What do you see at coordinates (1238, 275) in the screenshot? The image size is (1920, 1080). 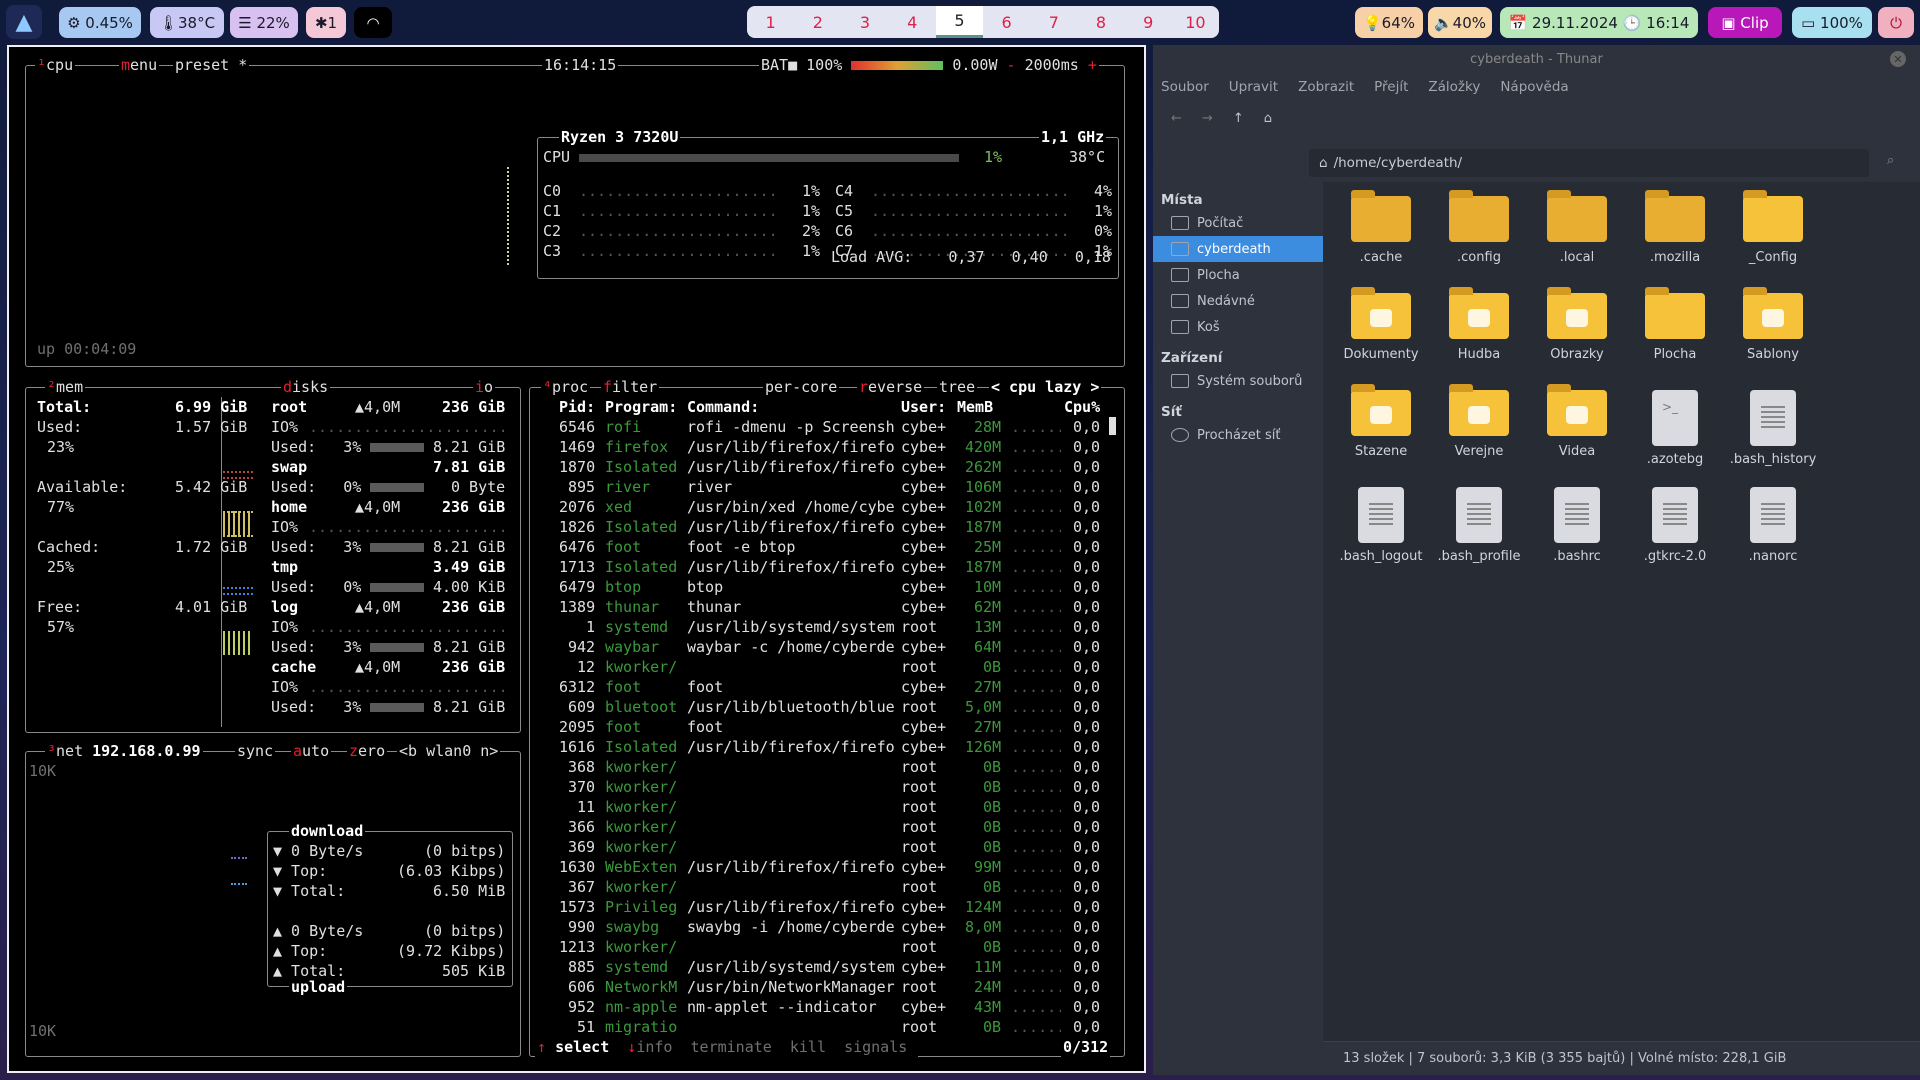 I see `sidebar-item-plocha: Plocha` at bounding box center [1238, 275].